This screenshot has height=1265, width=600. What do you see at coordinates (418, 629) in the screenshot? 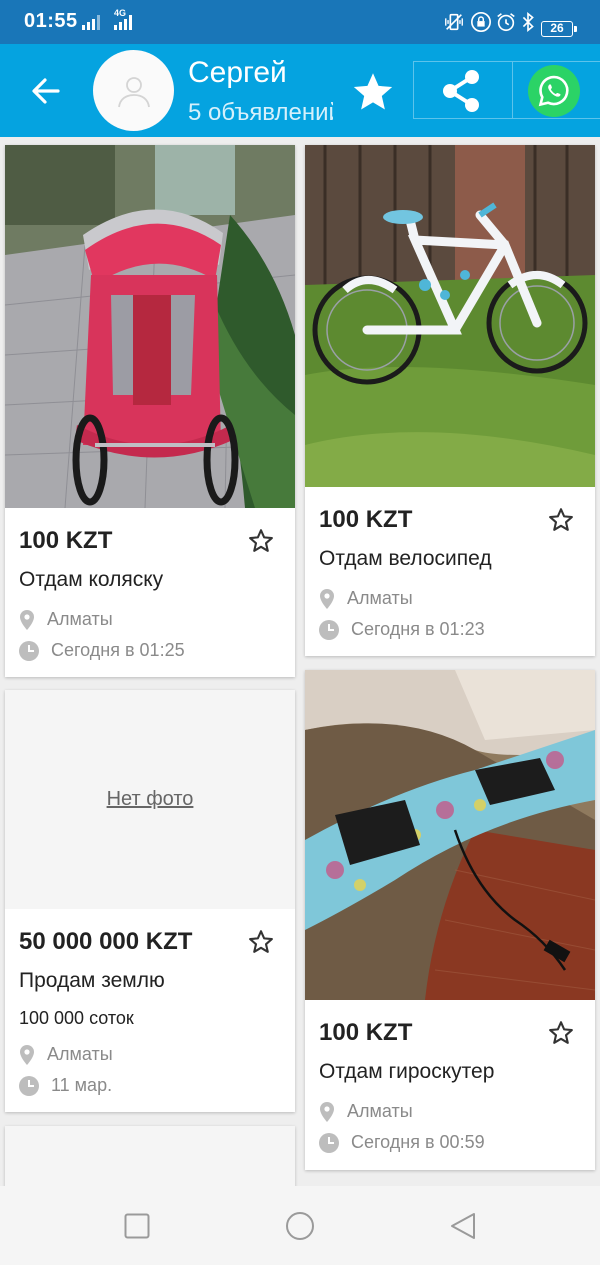
I see `listing-date: Сегодня в 01:23` at bounding box center [418, 629].